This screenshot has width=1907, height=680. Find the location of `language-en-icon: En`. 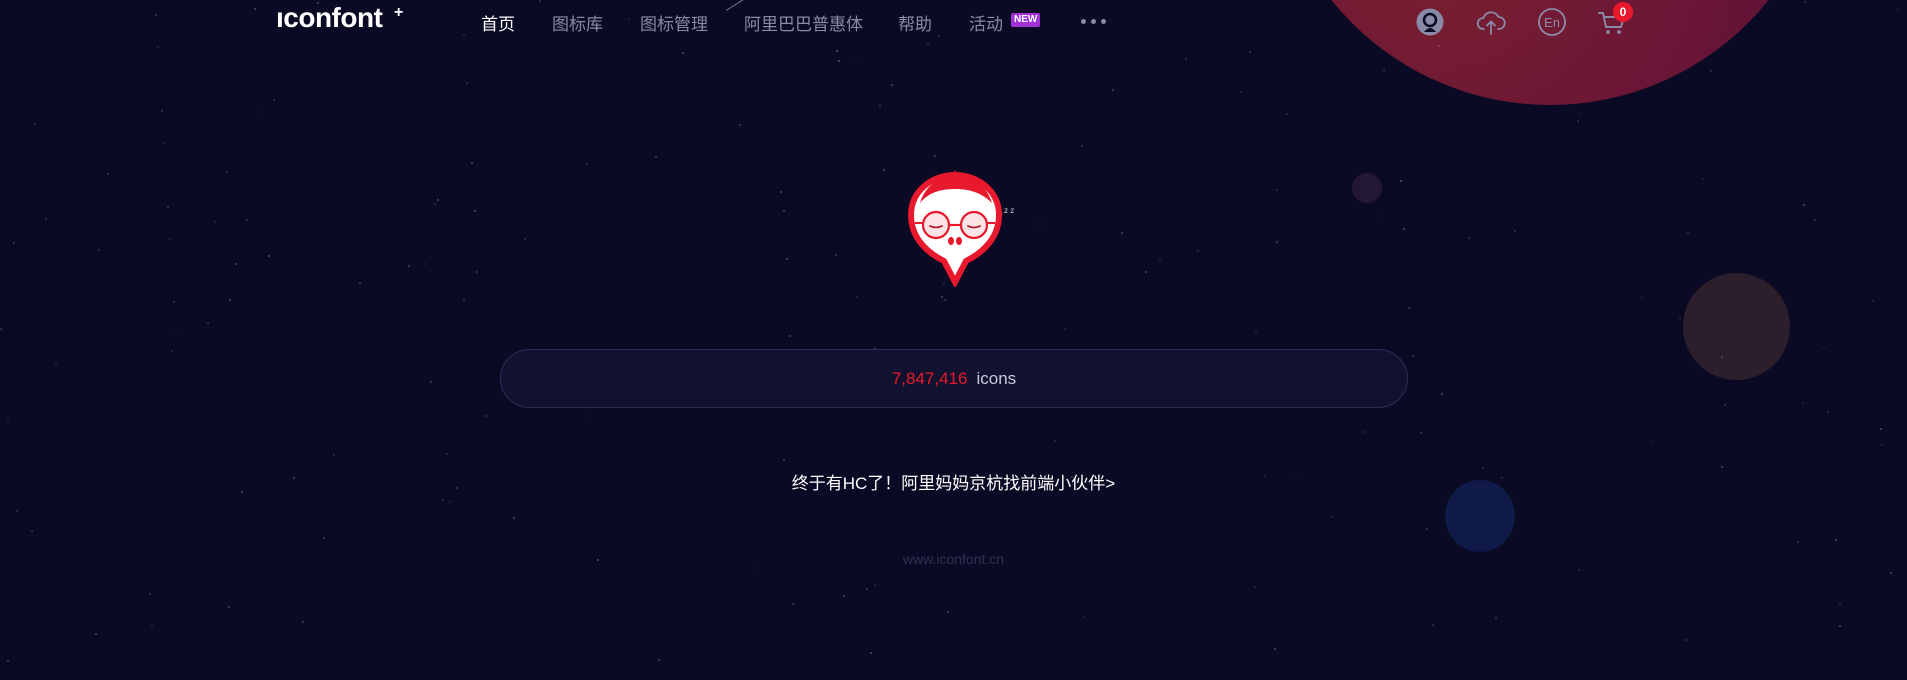

language-en-icon: En is located at coordinates (1552, 22).